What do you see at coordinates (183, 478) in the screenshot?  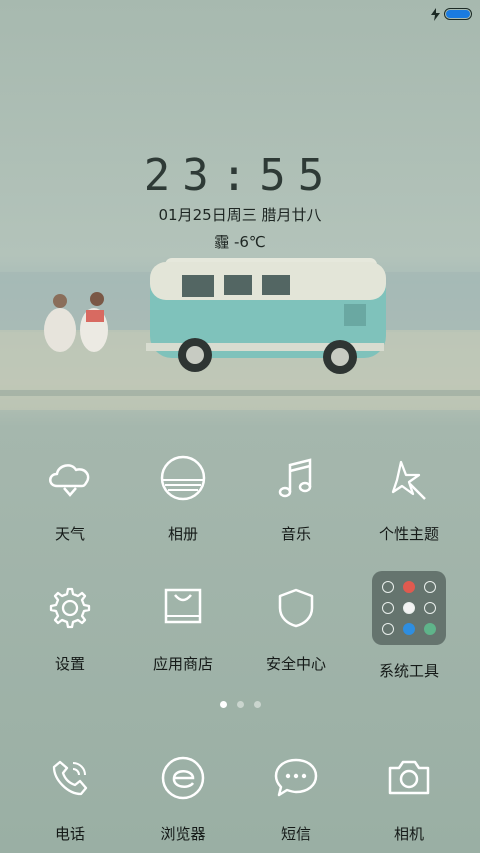 I see `sunset-album-icon` at bounding box center [183, 478].